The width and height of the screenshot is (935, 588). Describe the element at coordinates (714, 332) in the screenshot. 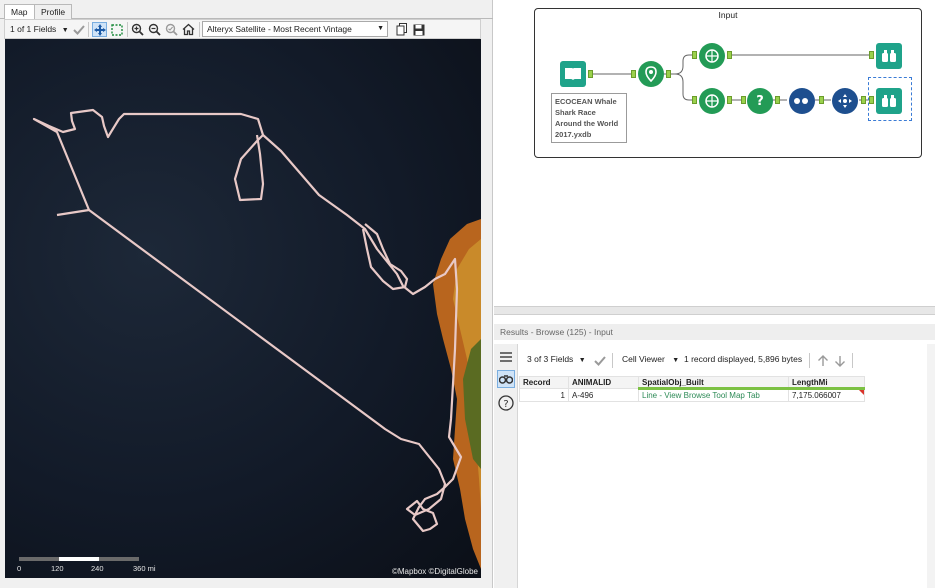

I see `results-title: Results - Browse (125) - Input` at that location.